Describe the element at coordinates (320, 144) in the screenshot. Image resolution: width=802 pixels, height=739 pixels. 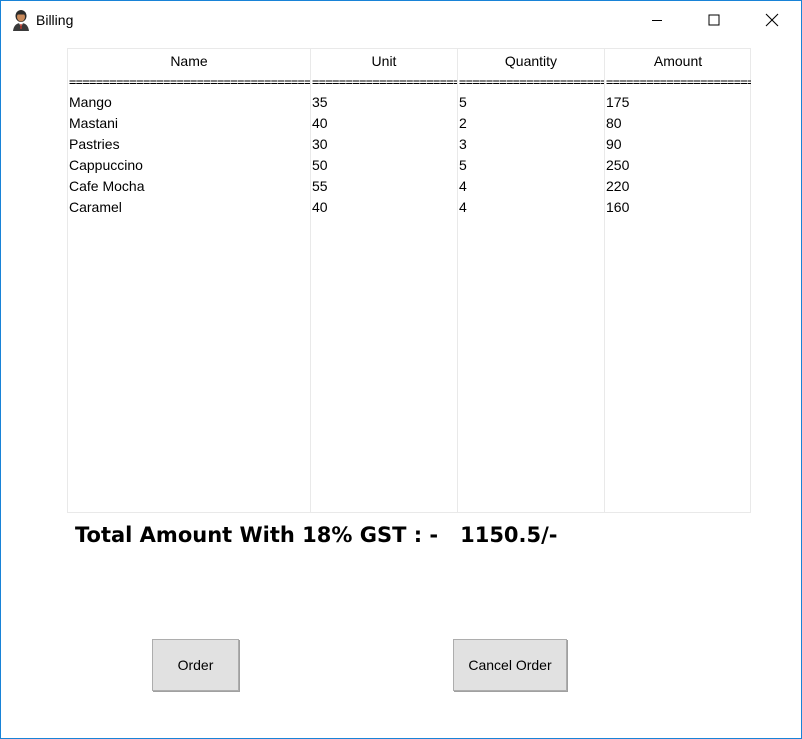
I see `table-cell: 30` at that location.